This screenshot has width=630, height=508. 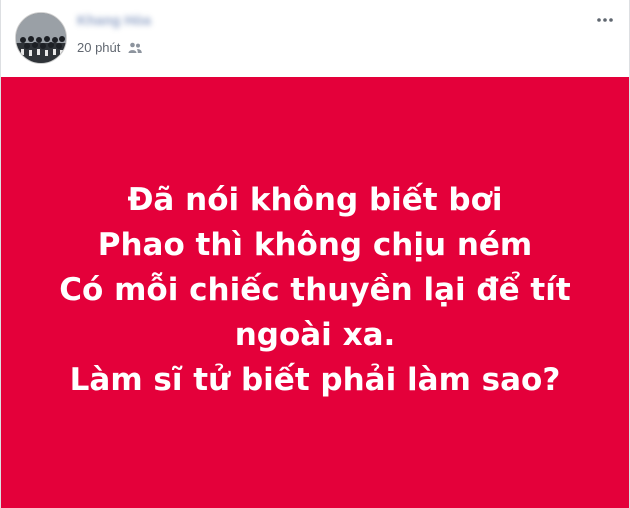 I want to click on avatar-image, so click(x=41, y=38).